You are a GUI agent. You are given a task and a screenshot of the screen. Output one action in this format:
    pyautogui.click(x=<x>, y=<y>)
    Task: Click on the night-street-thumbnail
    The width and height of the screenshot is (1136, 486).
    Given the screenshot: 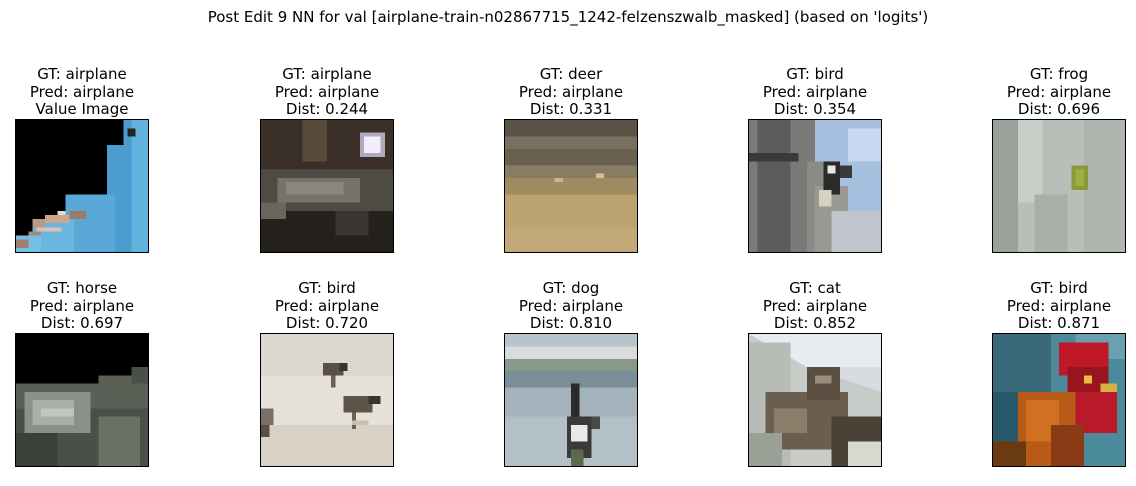 What is the action you would take?
    pyautogui.click(x=327, y=185)
    